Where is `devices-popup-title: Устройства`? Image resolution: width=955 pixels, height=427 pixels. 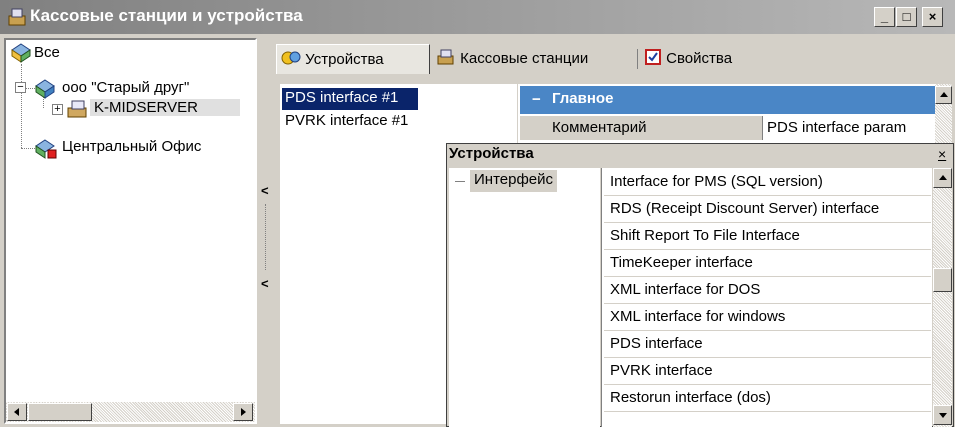
devices-popup-title: Устройства is located at coordinates (491, 153).